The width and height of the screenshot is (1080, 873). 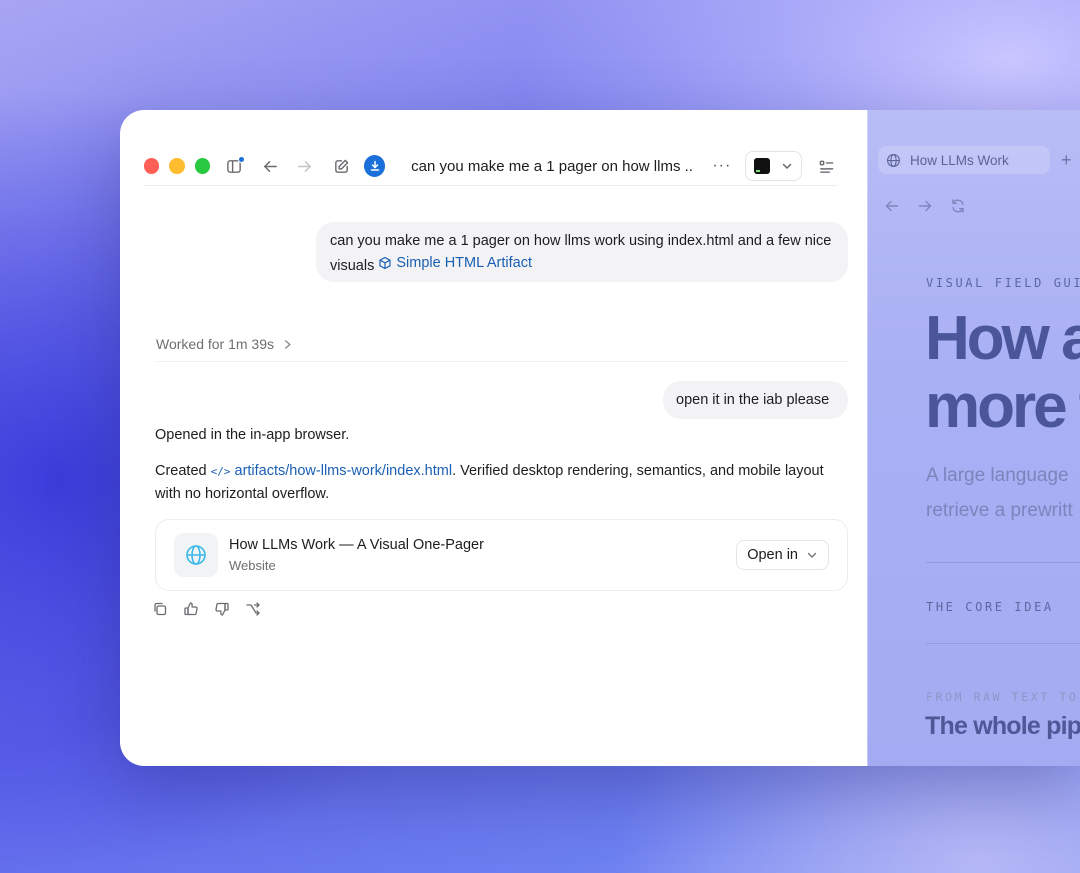 I want to click on page-headline: How a more t, so click(x=1002, y=373).